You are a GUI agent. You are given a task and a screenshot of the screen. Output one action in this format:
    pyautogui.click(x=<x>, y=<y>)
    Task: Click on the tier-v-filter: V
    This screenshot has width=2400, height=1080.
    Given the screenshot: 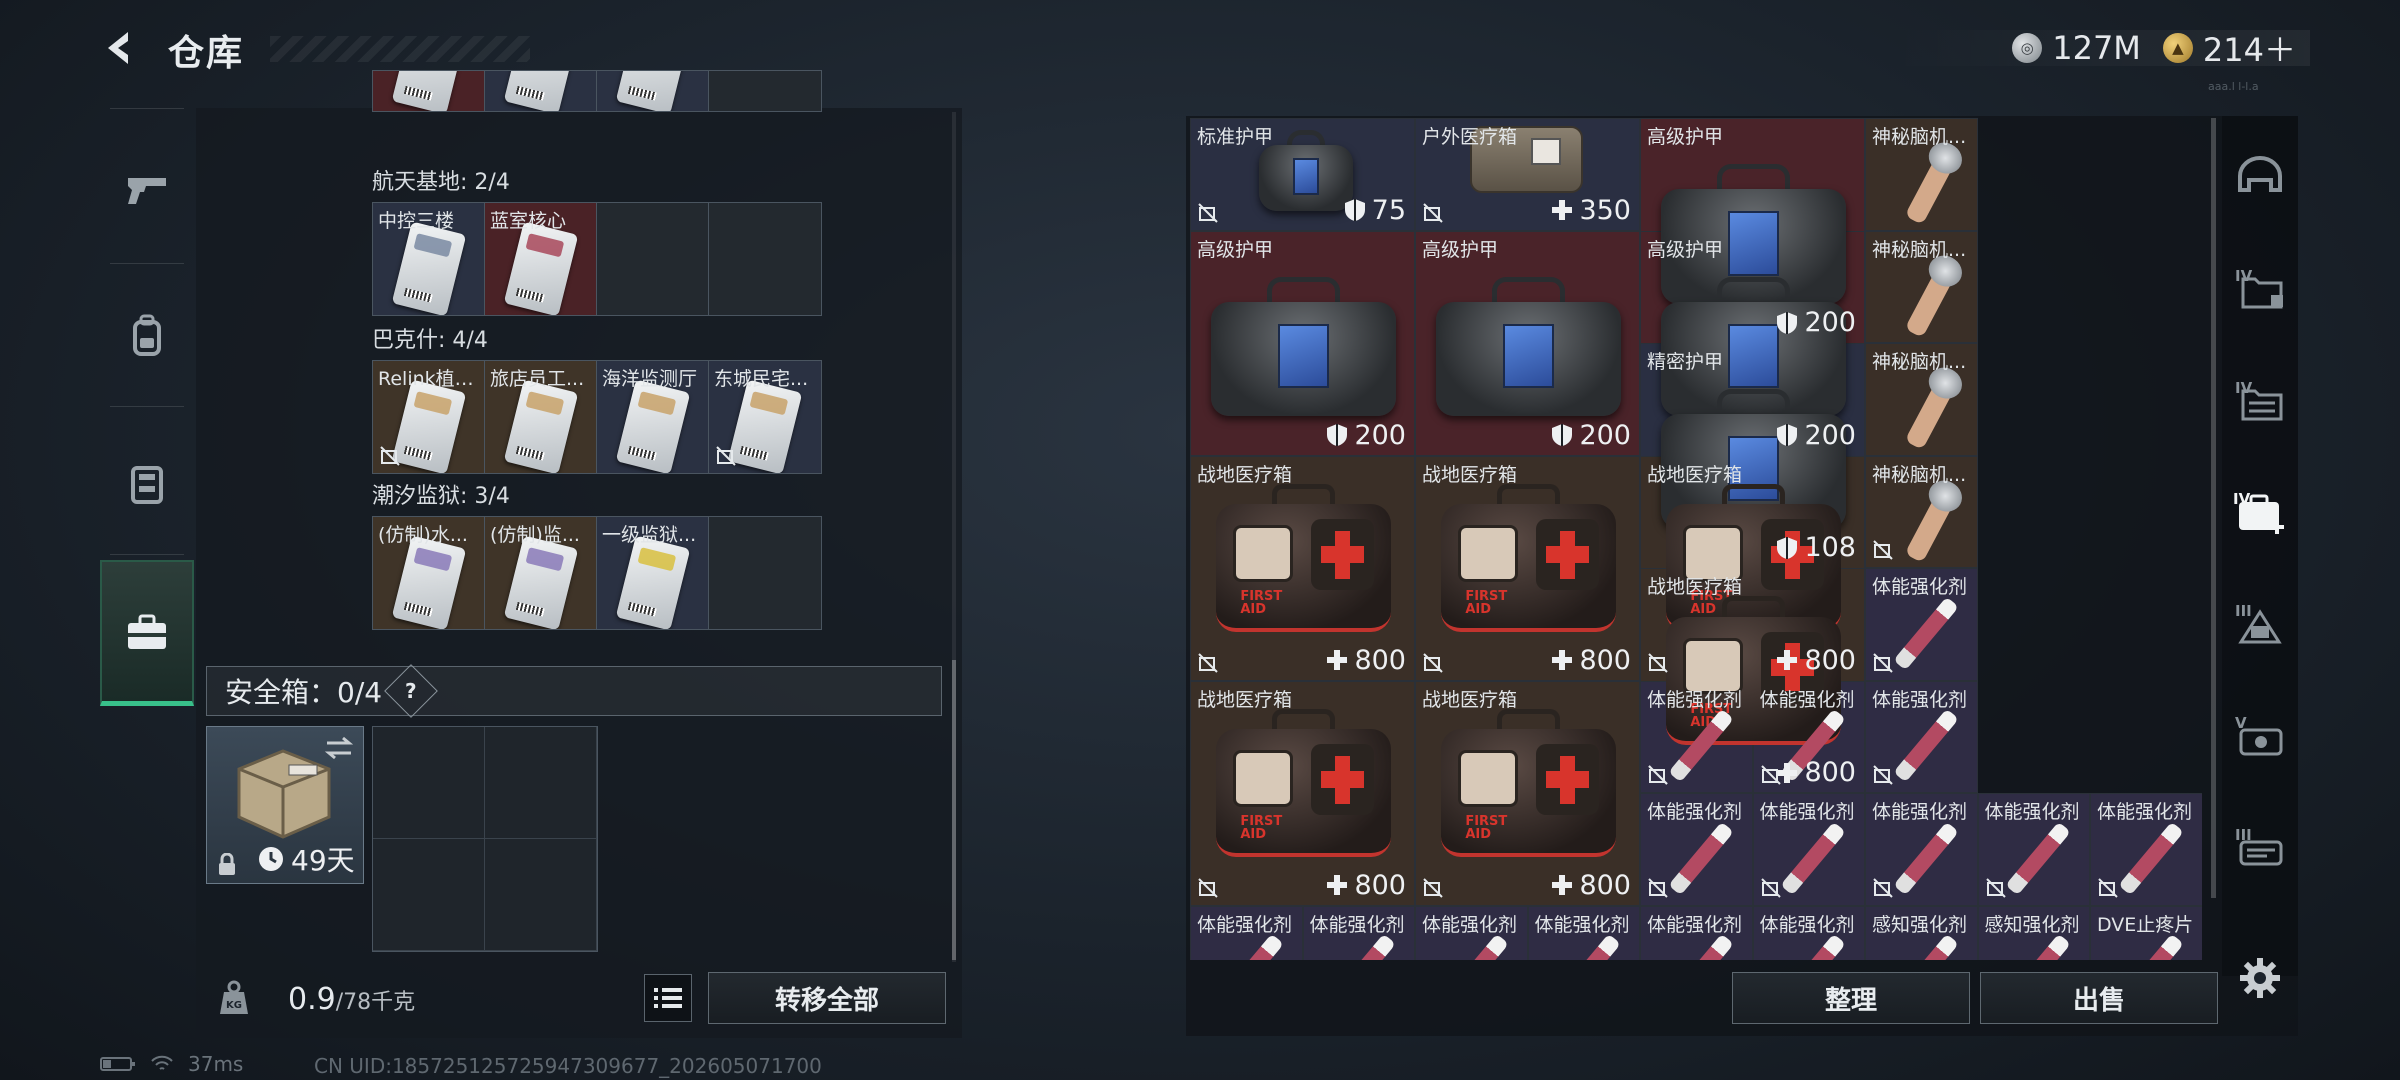 What is the action you would take?
    pyautogui.click(x=2260, y=736)
    